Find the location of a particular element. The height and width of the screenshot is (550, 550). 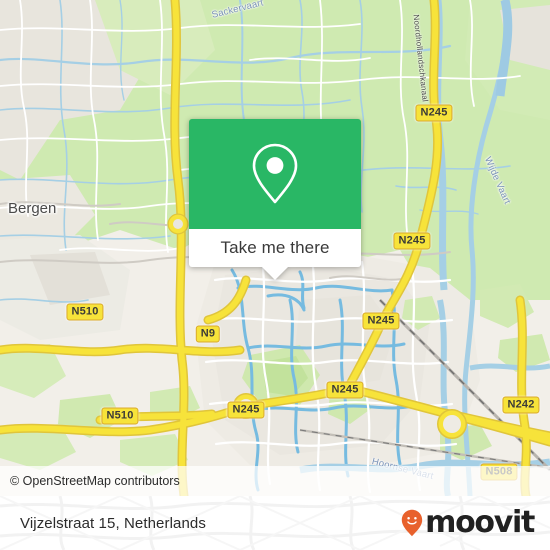

callout-icon-panel is located at coordinates (275, 174).